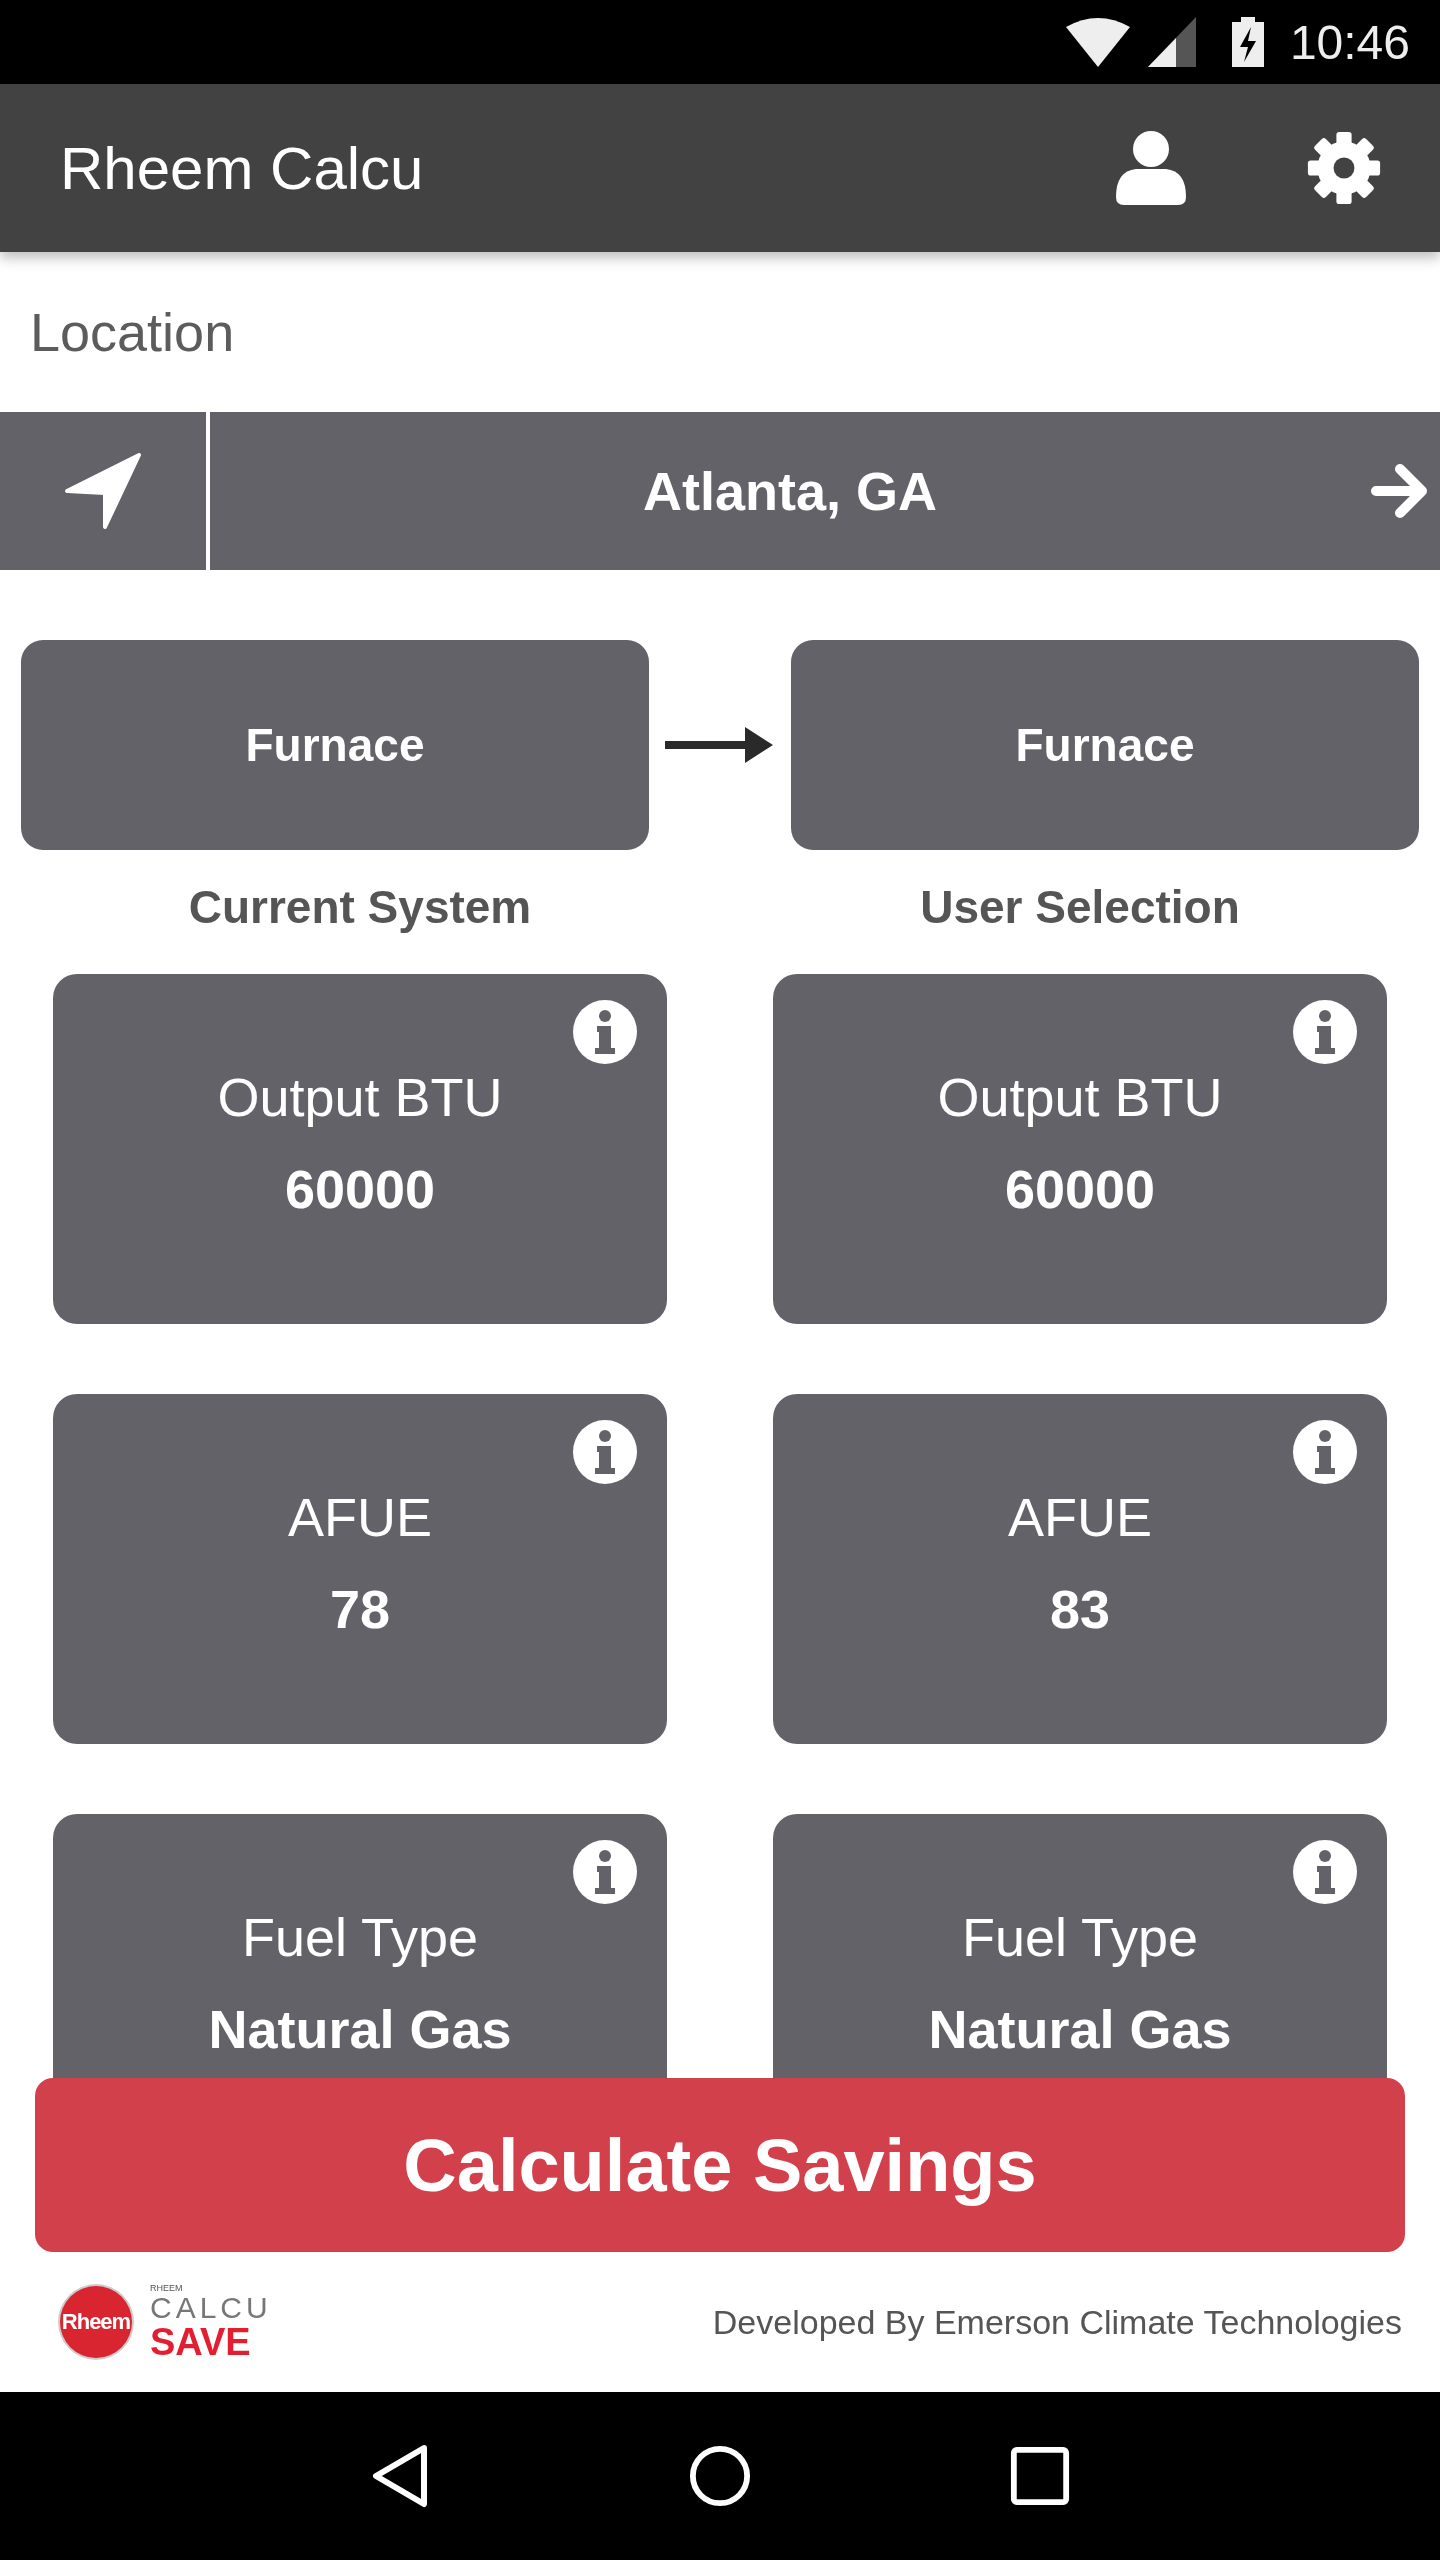  What do you see at coordinates (1080, 1569) in the screenshot?
I see `spec-card: AFUE 83` at bounding box center [1080, 1569].